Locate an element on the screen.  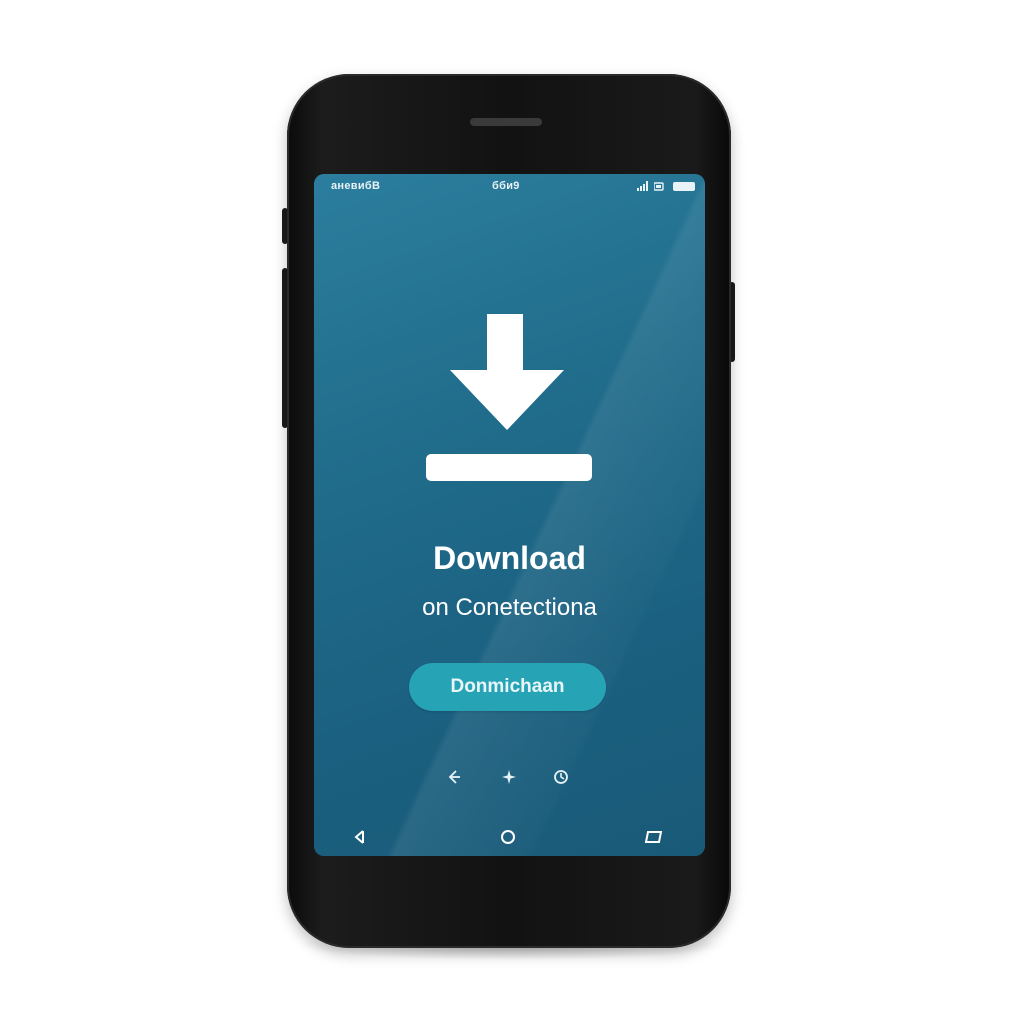
sparkle-icon is located at coordinates (509, 777).